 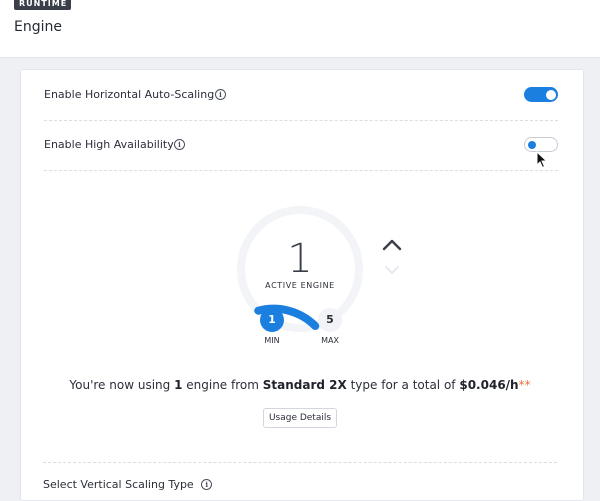 I want to click on summary-count: 1, so click(x=178, y=385).